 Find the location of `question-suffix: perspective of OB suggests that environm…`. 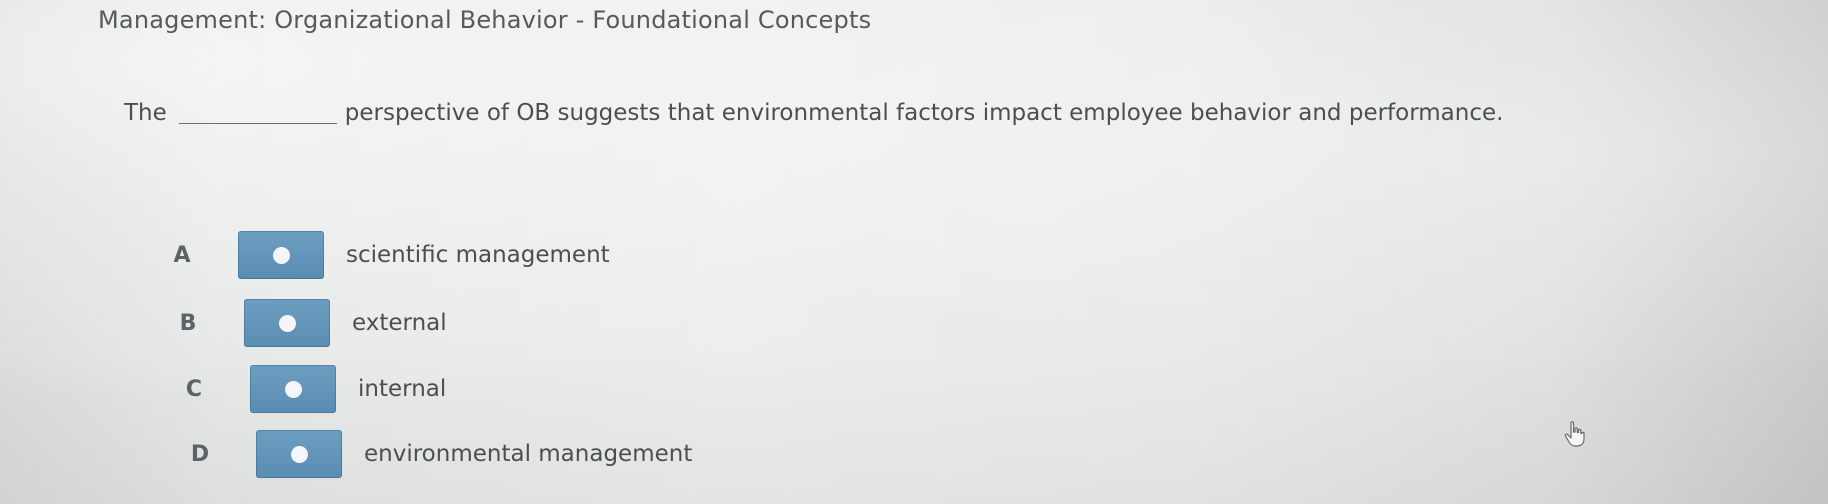

question-suffix: perspective of OB suggests that environm… is located at coordinates (924, 113).